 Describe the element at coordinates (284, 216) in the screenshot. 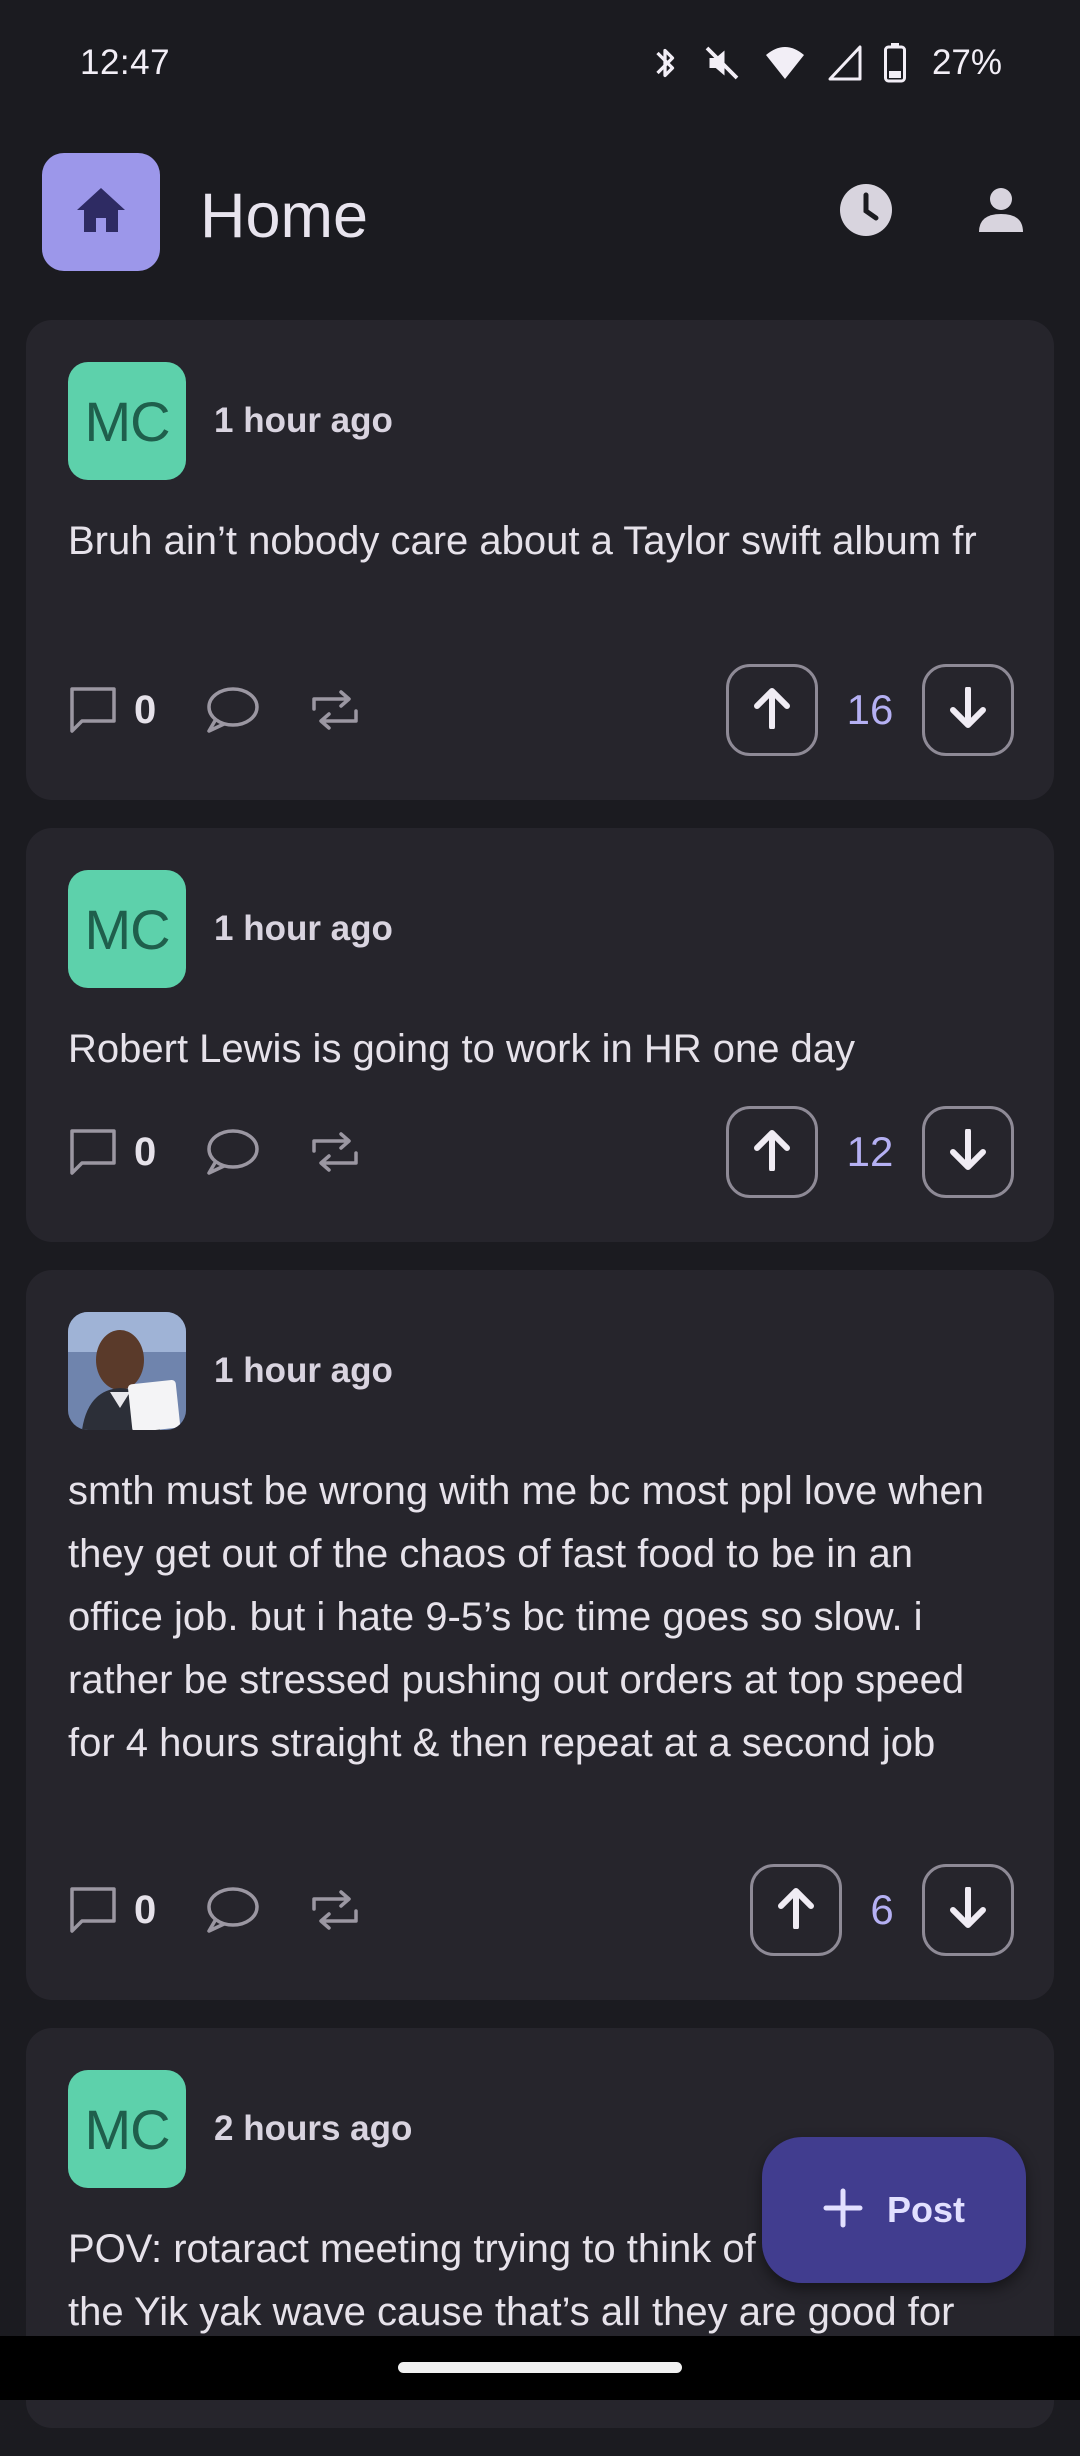

I see `page-title: Home` at that location.